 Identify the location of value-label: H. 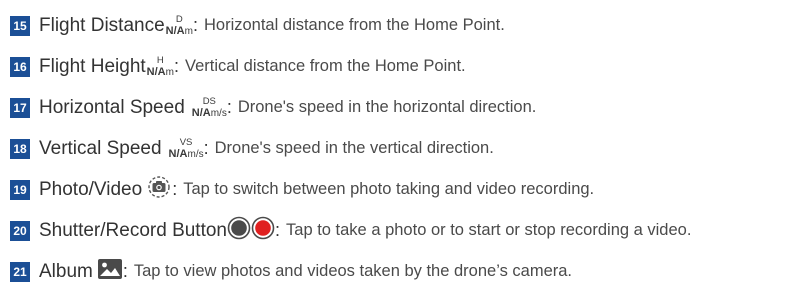
(160, 60).